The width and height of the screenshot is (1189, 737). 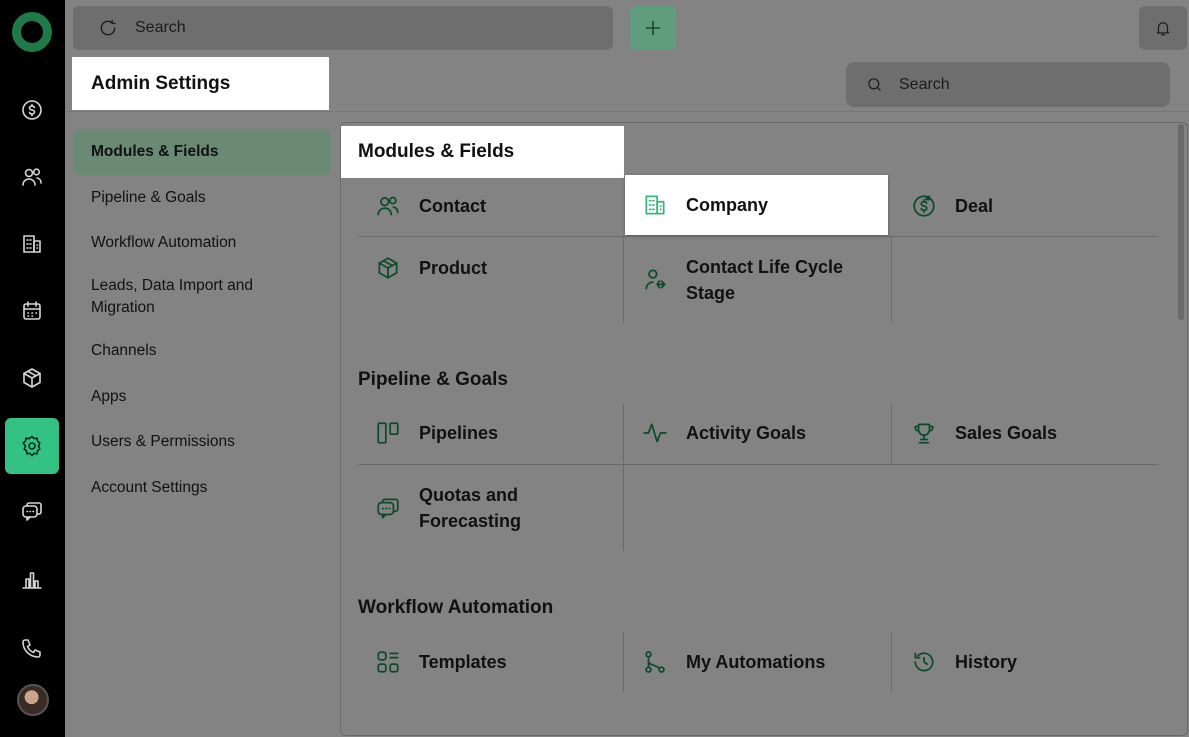 What do you see at coordinates (32, 177) in the screenshot?
I see `contacts-nav-icon` at bounding box center [32, 177].